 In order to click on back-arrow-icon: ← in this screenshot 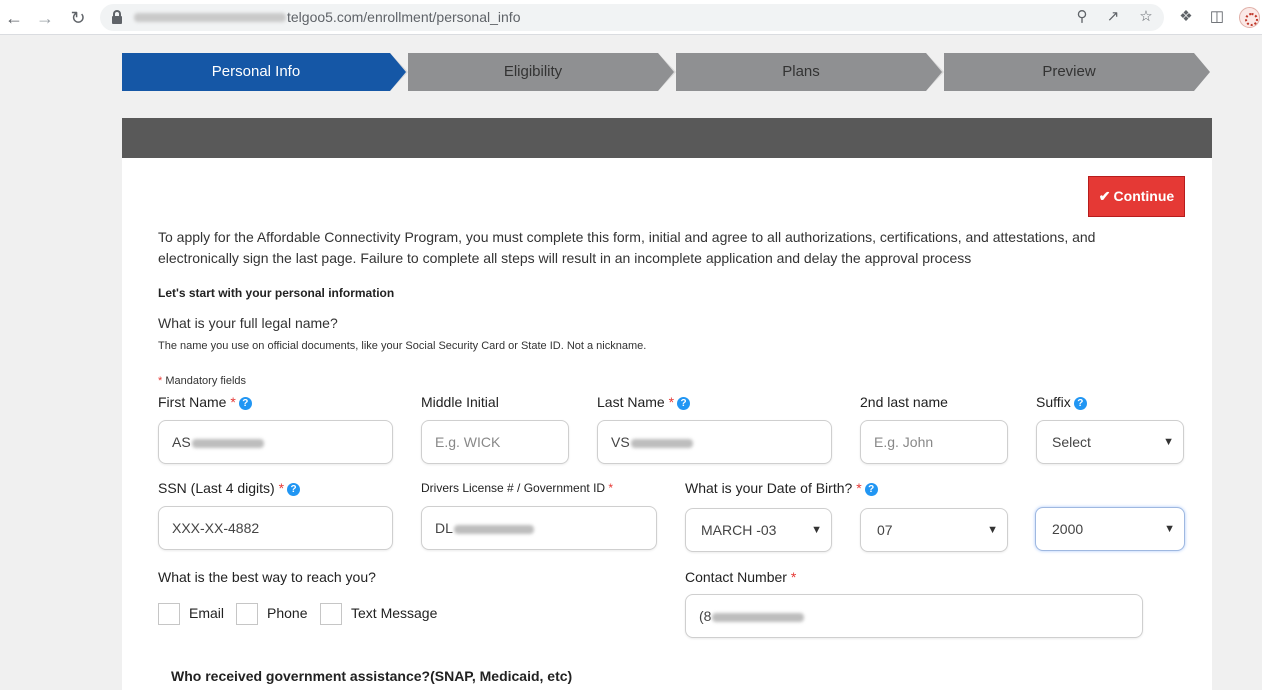, I will do `click(14, 18)`.